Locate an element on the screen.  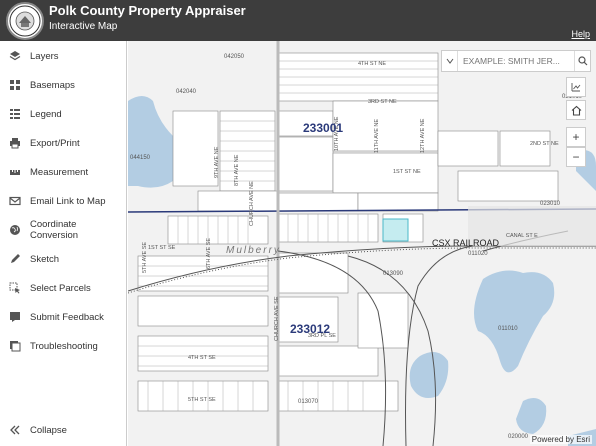
app-title: Polk County Property Appraiser is located at coordinates (147, 10).